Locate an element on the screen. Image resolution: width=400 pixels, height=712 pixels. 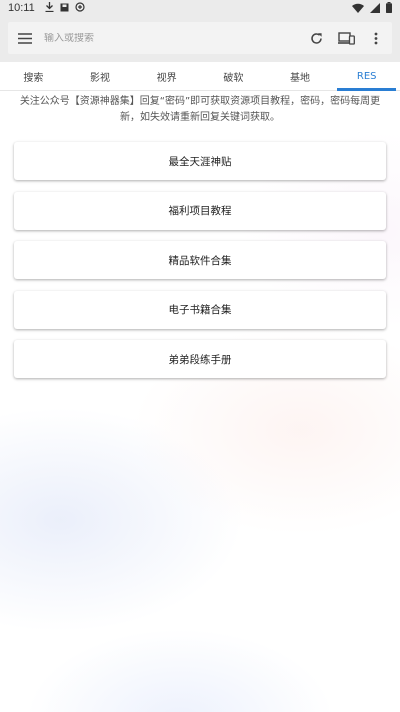
status-left-icons is located at coordinates (65, 8).